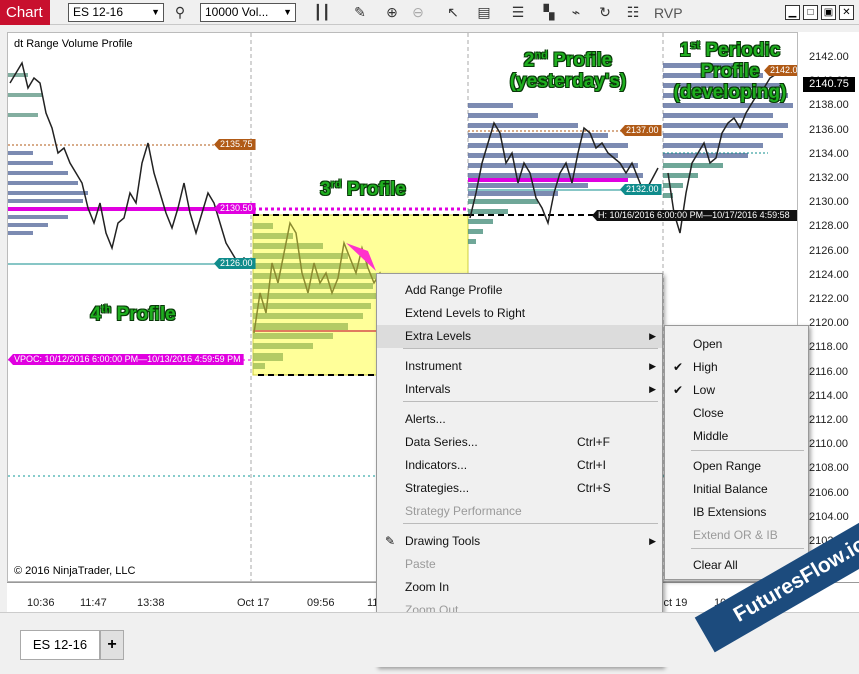  Describe the element at coordinates (593, 442) in the screenshot. I see `menu-shortcut: Ctrl+F` at that location.